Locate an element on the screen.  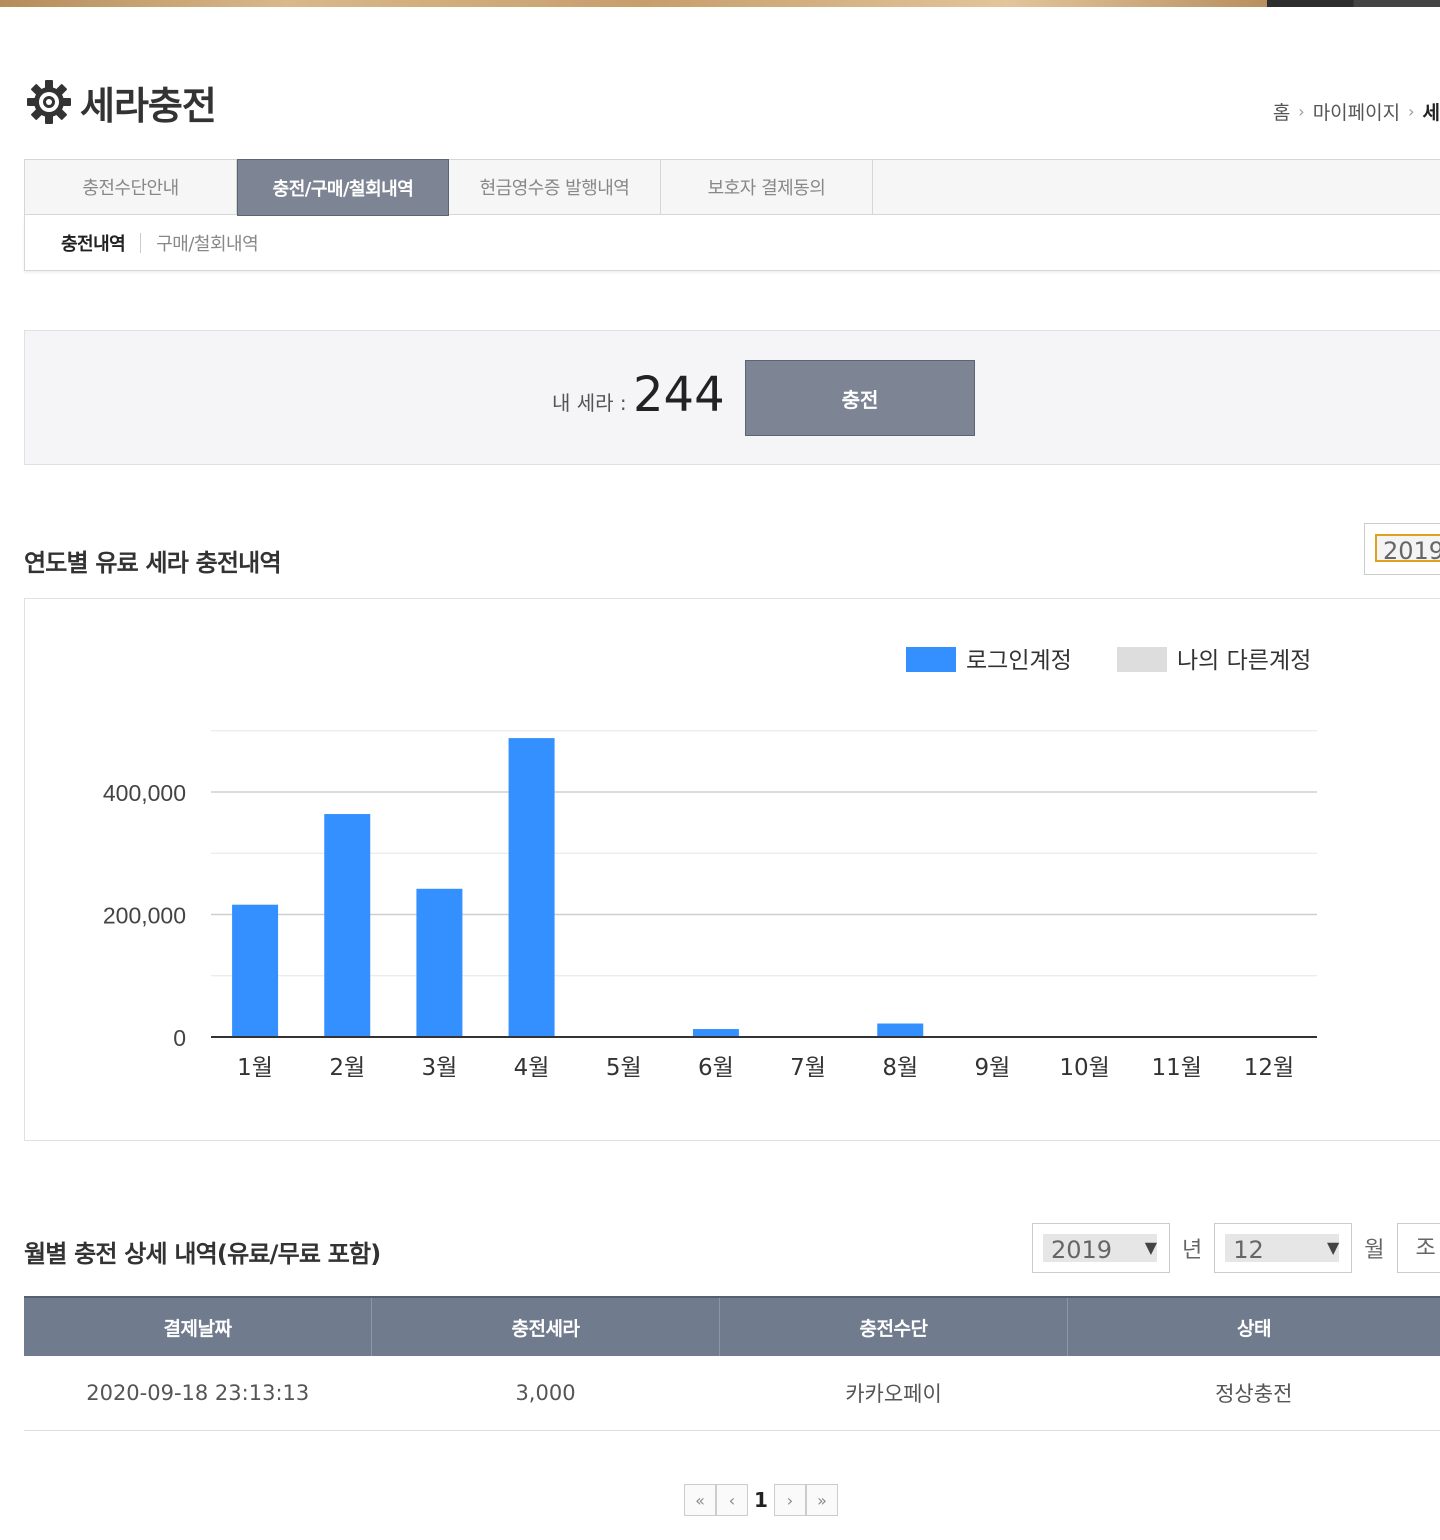
tab-cash-receipt: 현금영수증 발행내역 is located at coordinates (555, 187).